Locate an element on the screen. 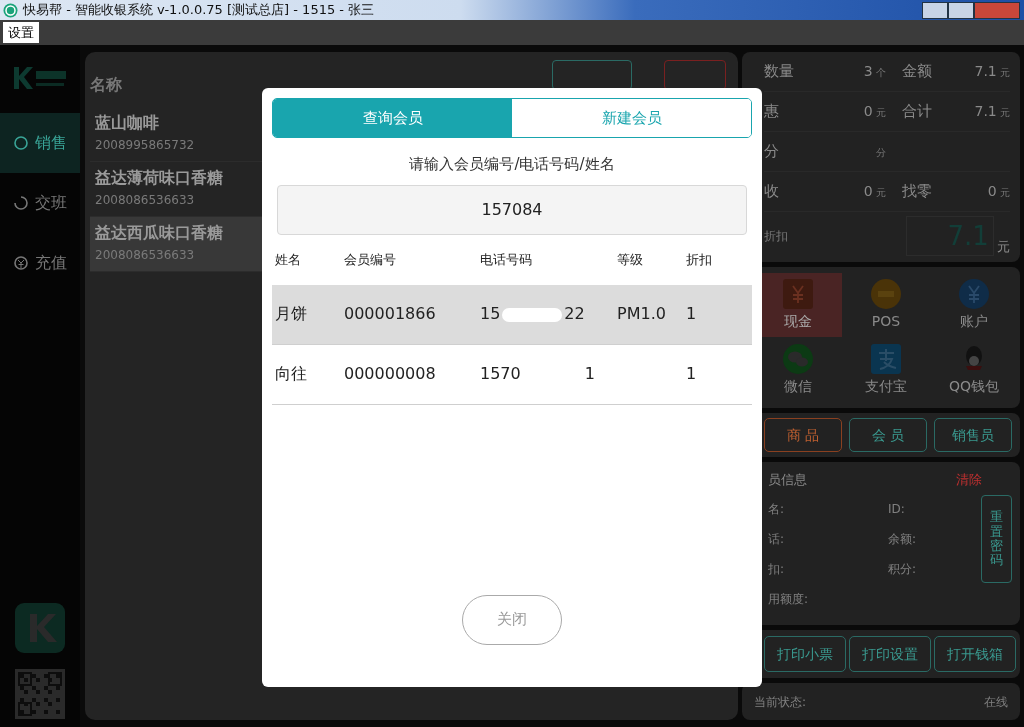 Image resolution: width=1024 pixels, height=727 pixels. summary-label: 收 is located at coordinates (771, 192).